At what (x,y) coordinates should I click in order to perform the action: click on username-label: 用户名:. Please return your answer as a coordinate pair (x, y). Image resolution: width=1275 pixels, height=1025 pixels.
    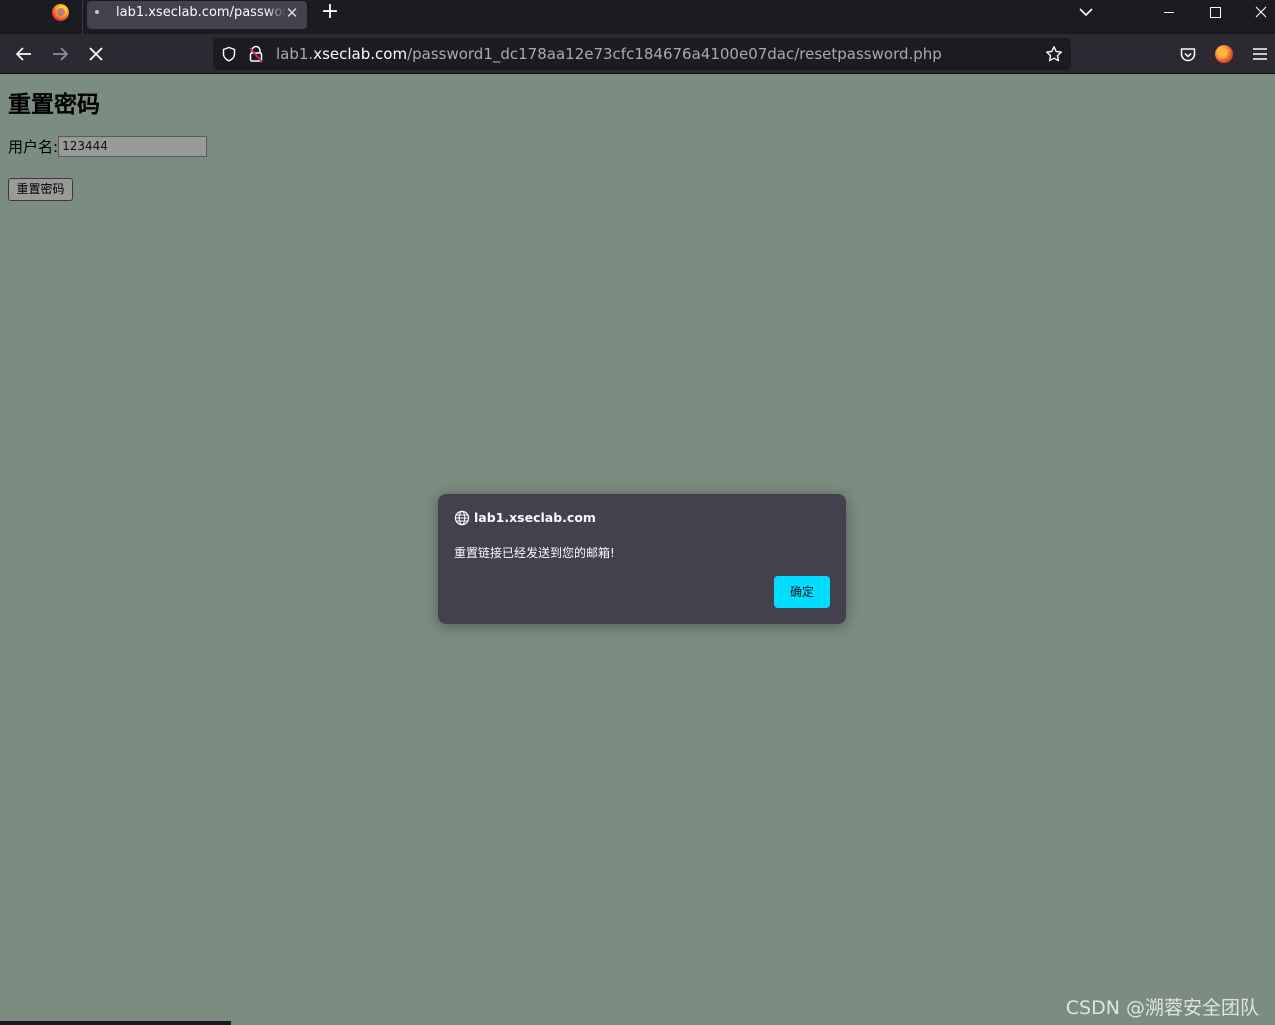
    Looking at the image, I should click on (33, 146).